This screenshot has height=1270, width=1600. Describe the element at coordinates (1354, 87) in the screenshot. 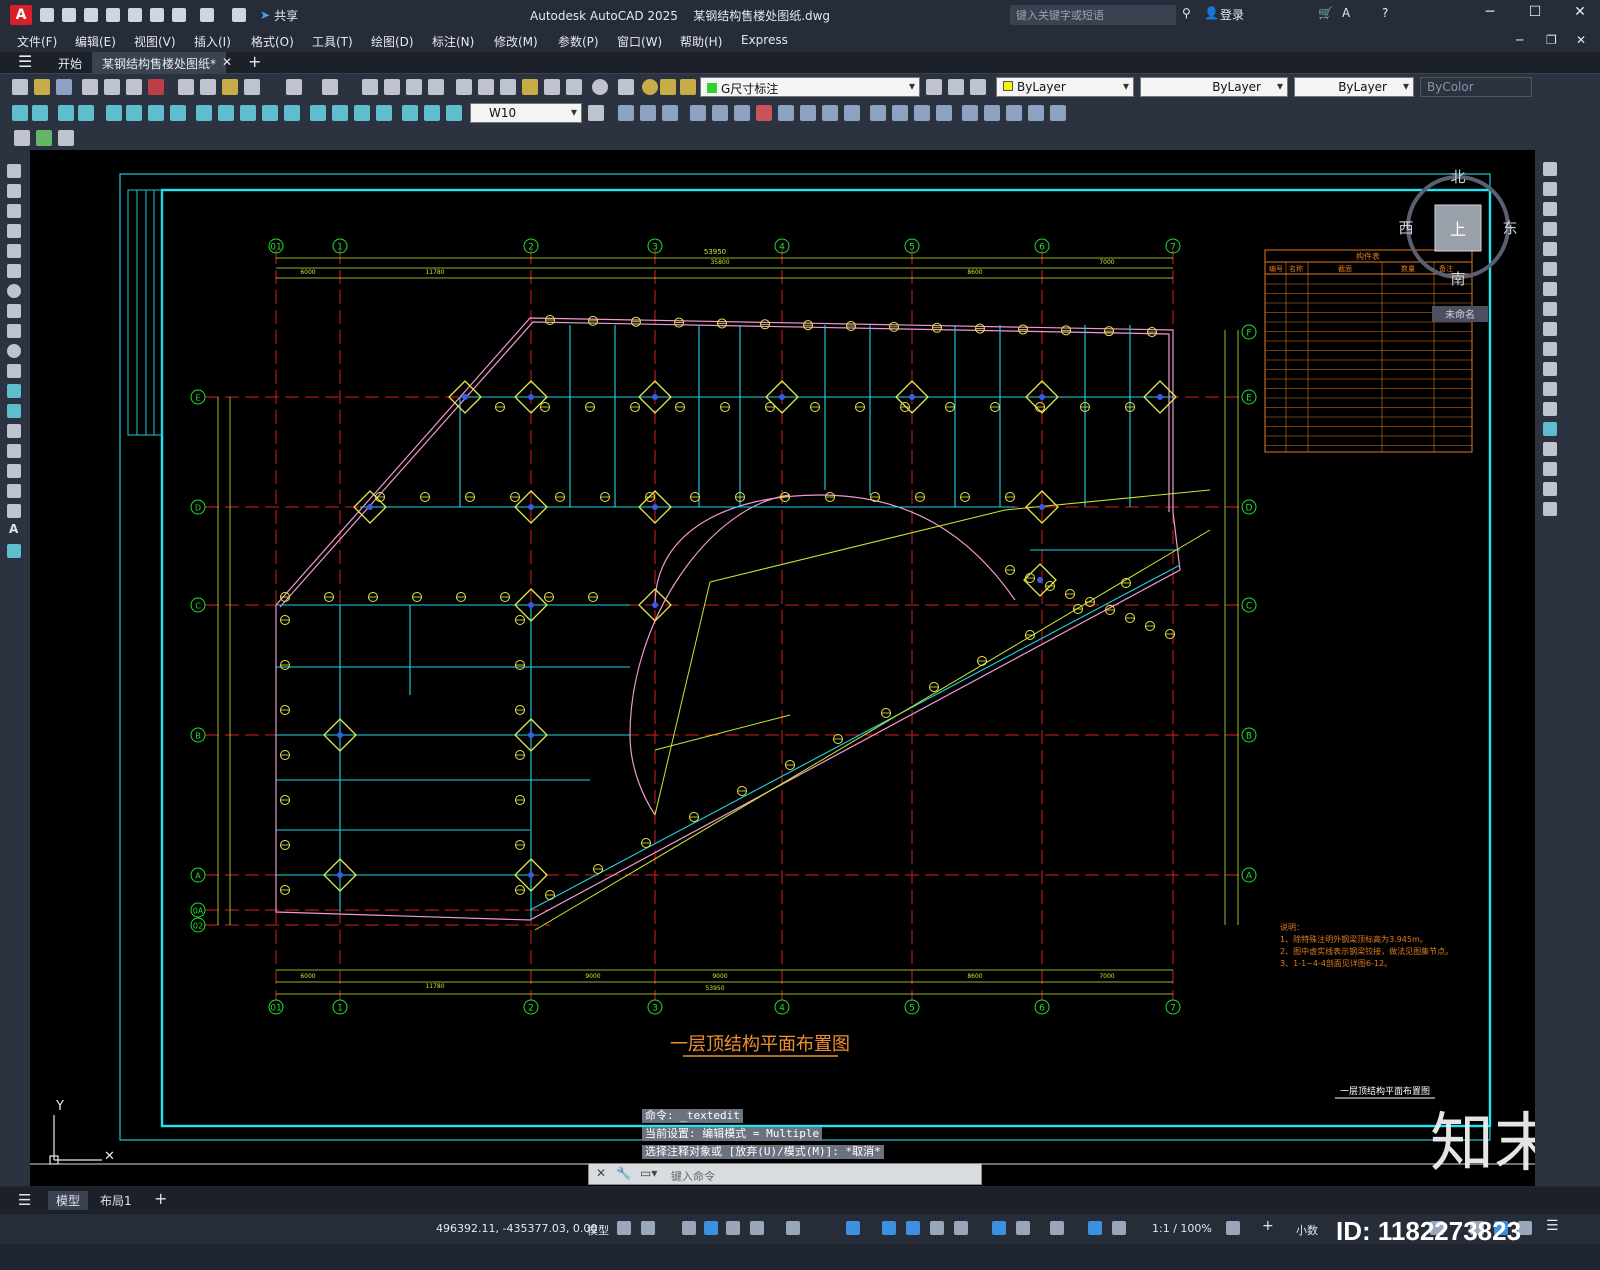

I see `lineweight-dropdown: ByLayer` at that location.